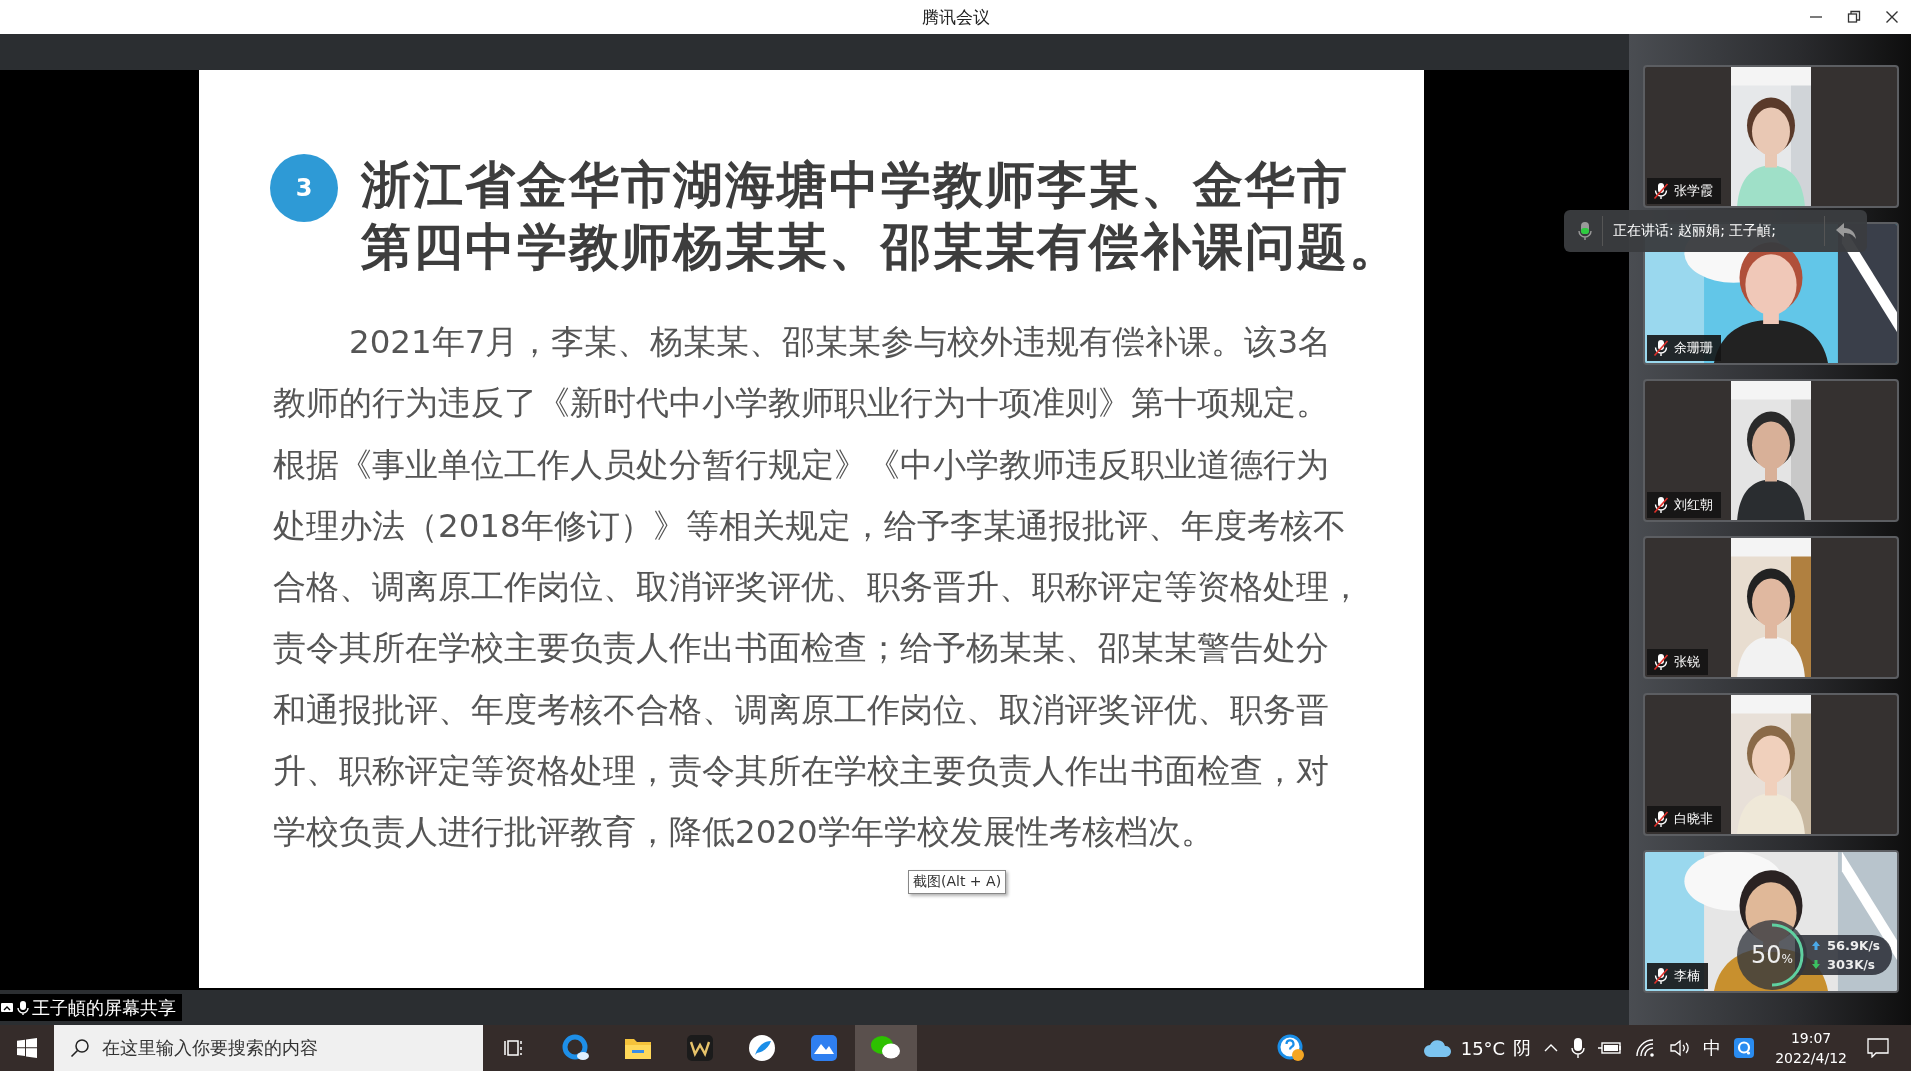  What do you see at coordinates (1816, 945) in the screenshot?
I see `upload-arrow-icon` at bounding box center [1816, 945].